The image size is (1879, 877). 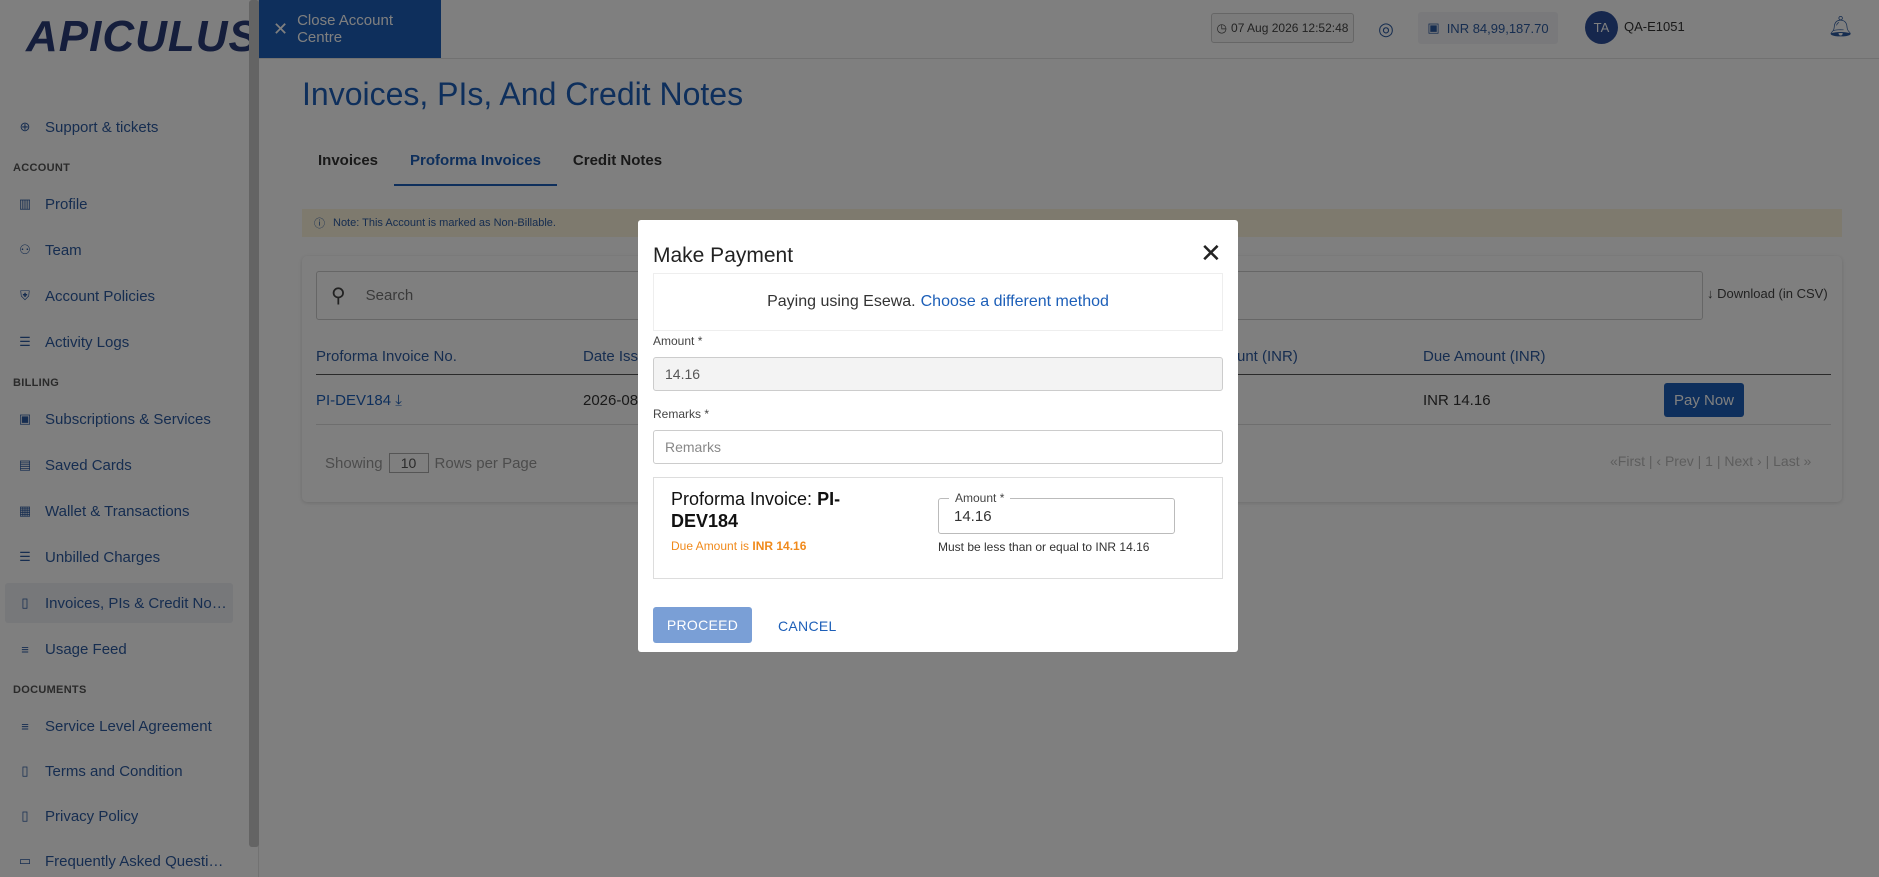 I want to click on pi-amount-label: Amount *, so click(x=980, y=498).